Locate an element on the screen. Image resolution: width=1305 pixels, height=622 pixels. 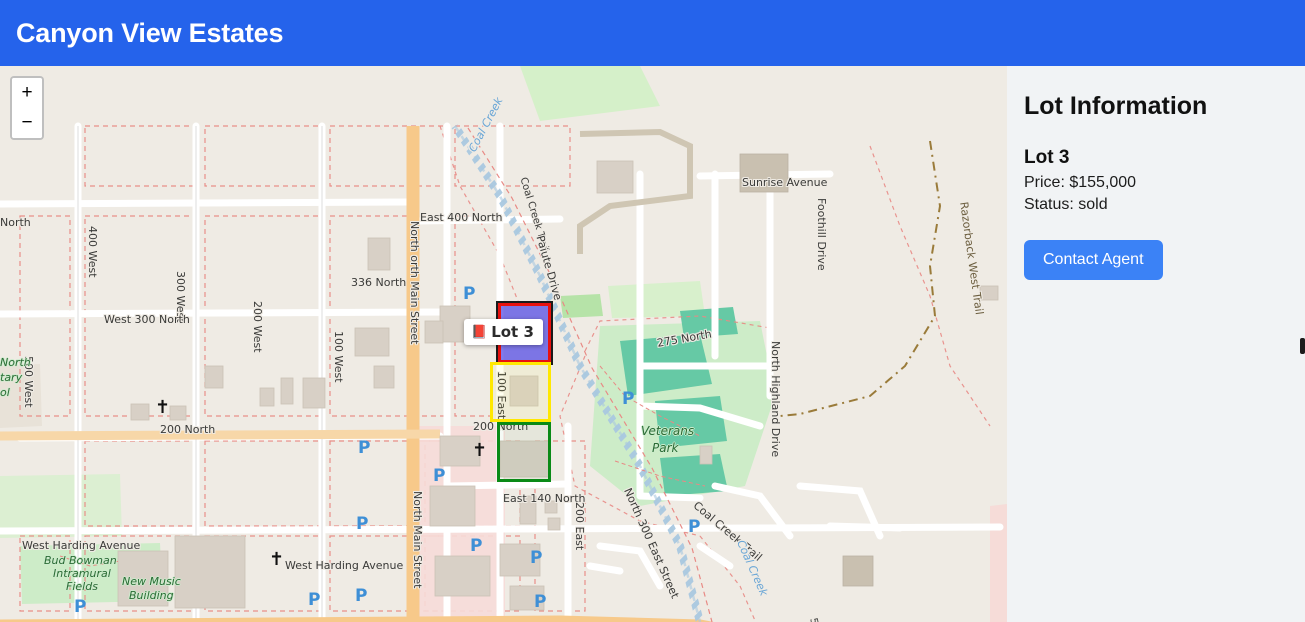
lot-tooltip-label: Lot 3 is located at coordinates (512, 332).